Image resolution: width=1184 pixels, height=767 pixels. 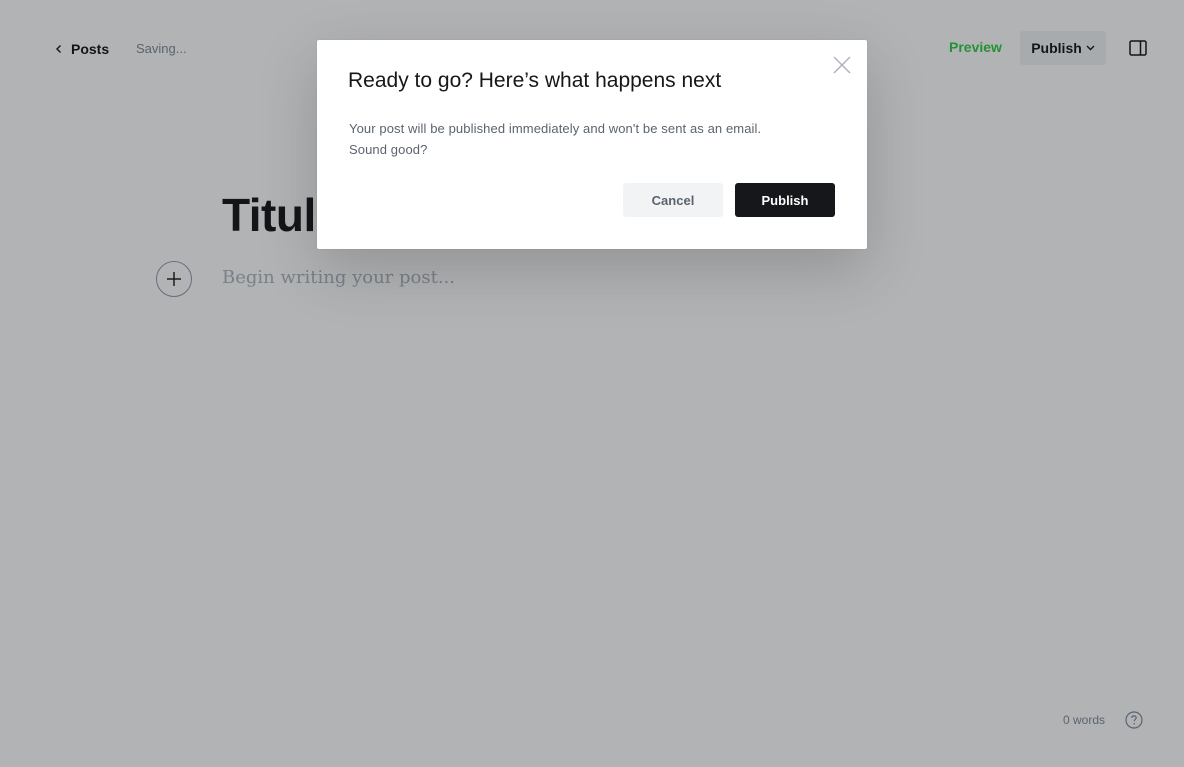 I want to click on modal-title: Ready to go? Here’s what happens next, so click(x=535, y=80).